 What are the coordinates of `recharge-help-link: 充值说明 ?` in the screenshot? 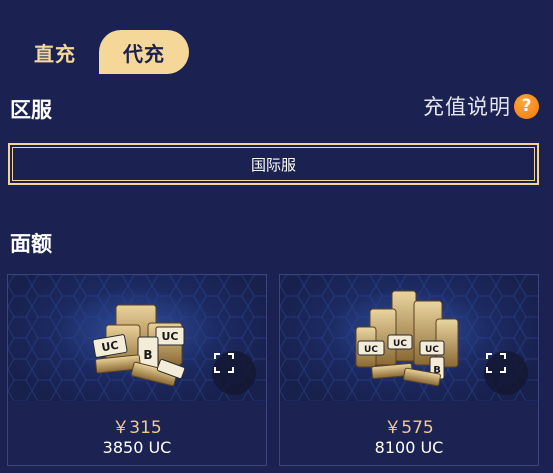 It's located at (481, 106).